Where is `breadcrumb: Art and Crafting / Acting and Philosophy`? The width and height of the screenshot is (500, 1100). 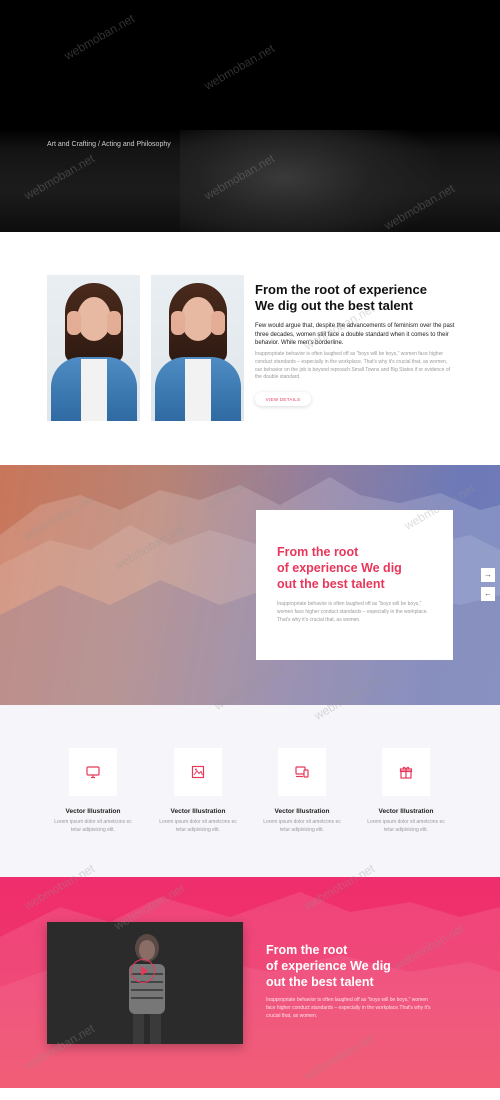 breadcrumb: Art and Crafting / Acting and Philosophy is located at coordinates (109, 144).